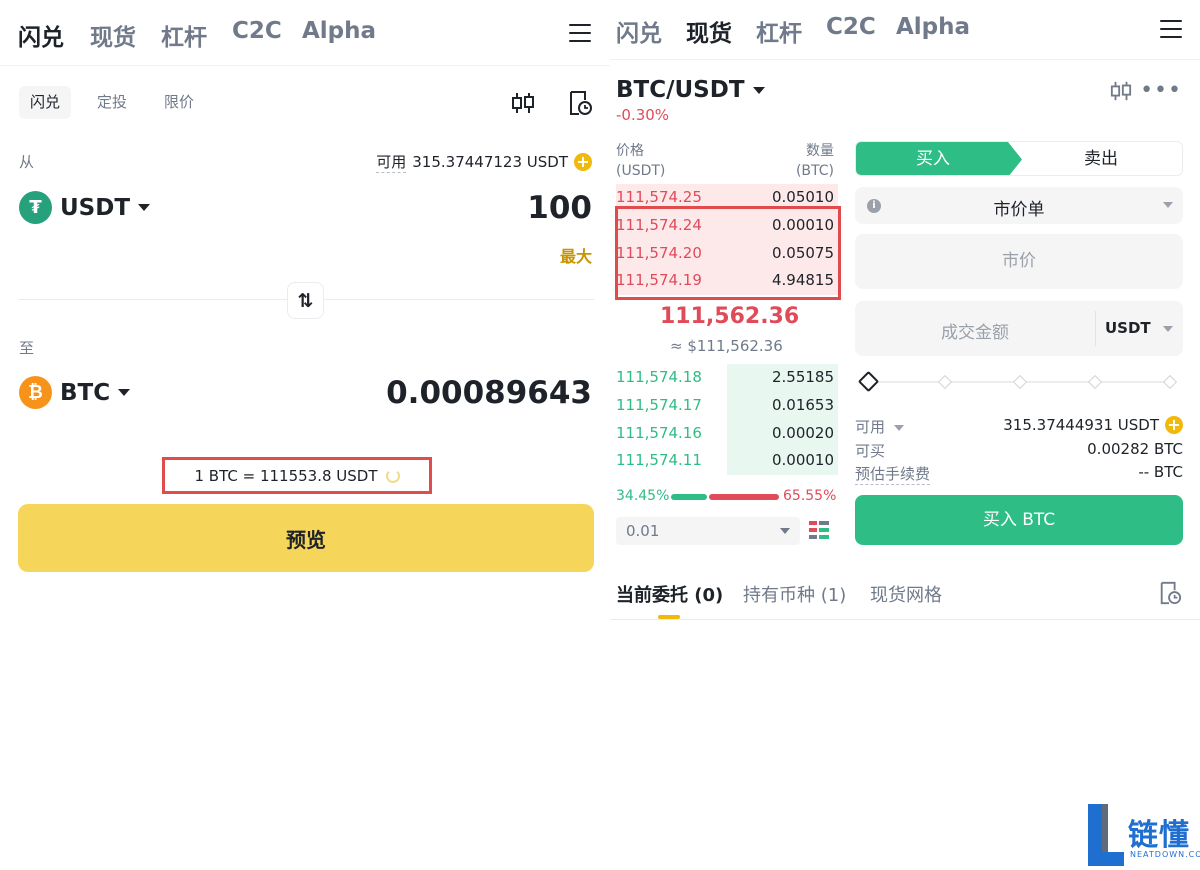 This screenshot has height=870, width=1200. Describe the element at coordinates (870, 451) in the screenshot. I see `can-buy-label: 可买` at that location.